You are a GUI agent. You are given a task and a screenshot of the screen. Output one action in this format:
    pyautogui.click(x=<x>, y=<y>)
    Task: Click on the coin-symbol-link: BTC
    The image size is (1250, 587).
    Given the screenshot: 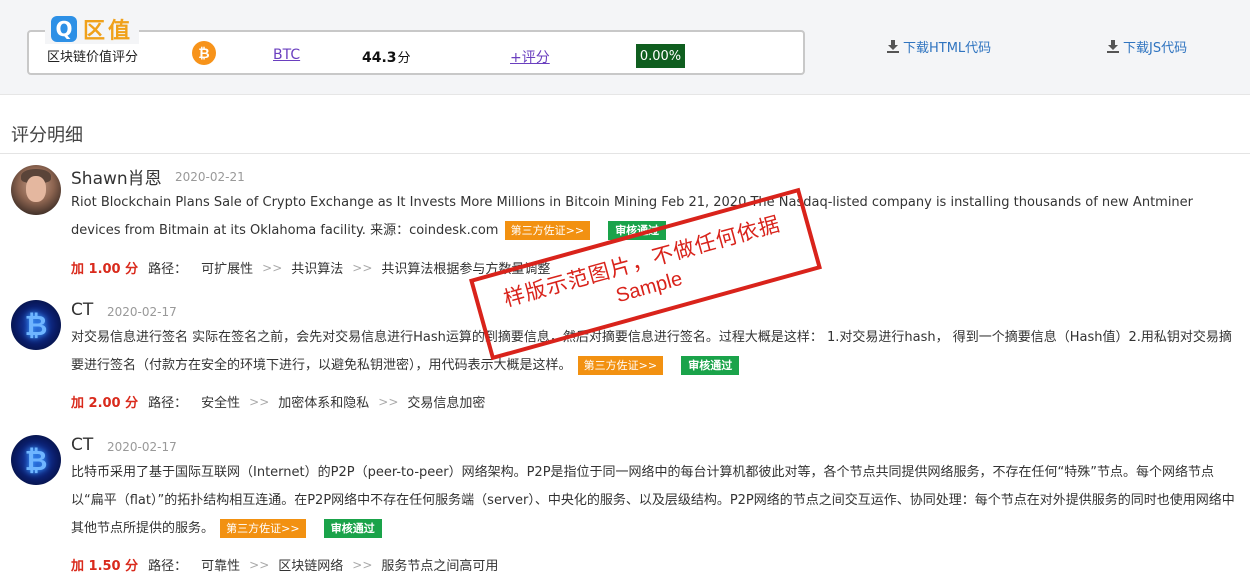 What is the action you would take?
    pyautogui.click(x=286, y=55)
    